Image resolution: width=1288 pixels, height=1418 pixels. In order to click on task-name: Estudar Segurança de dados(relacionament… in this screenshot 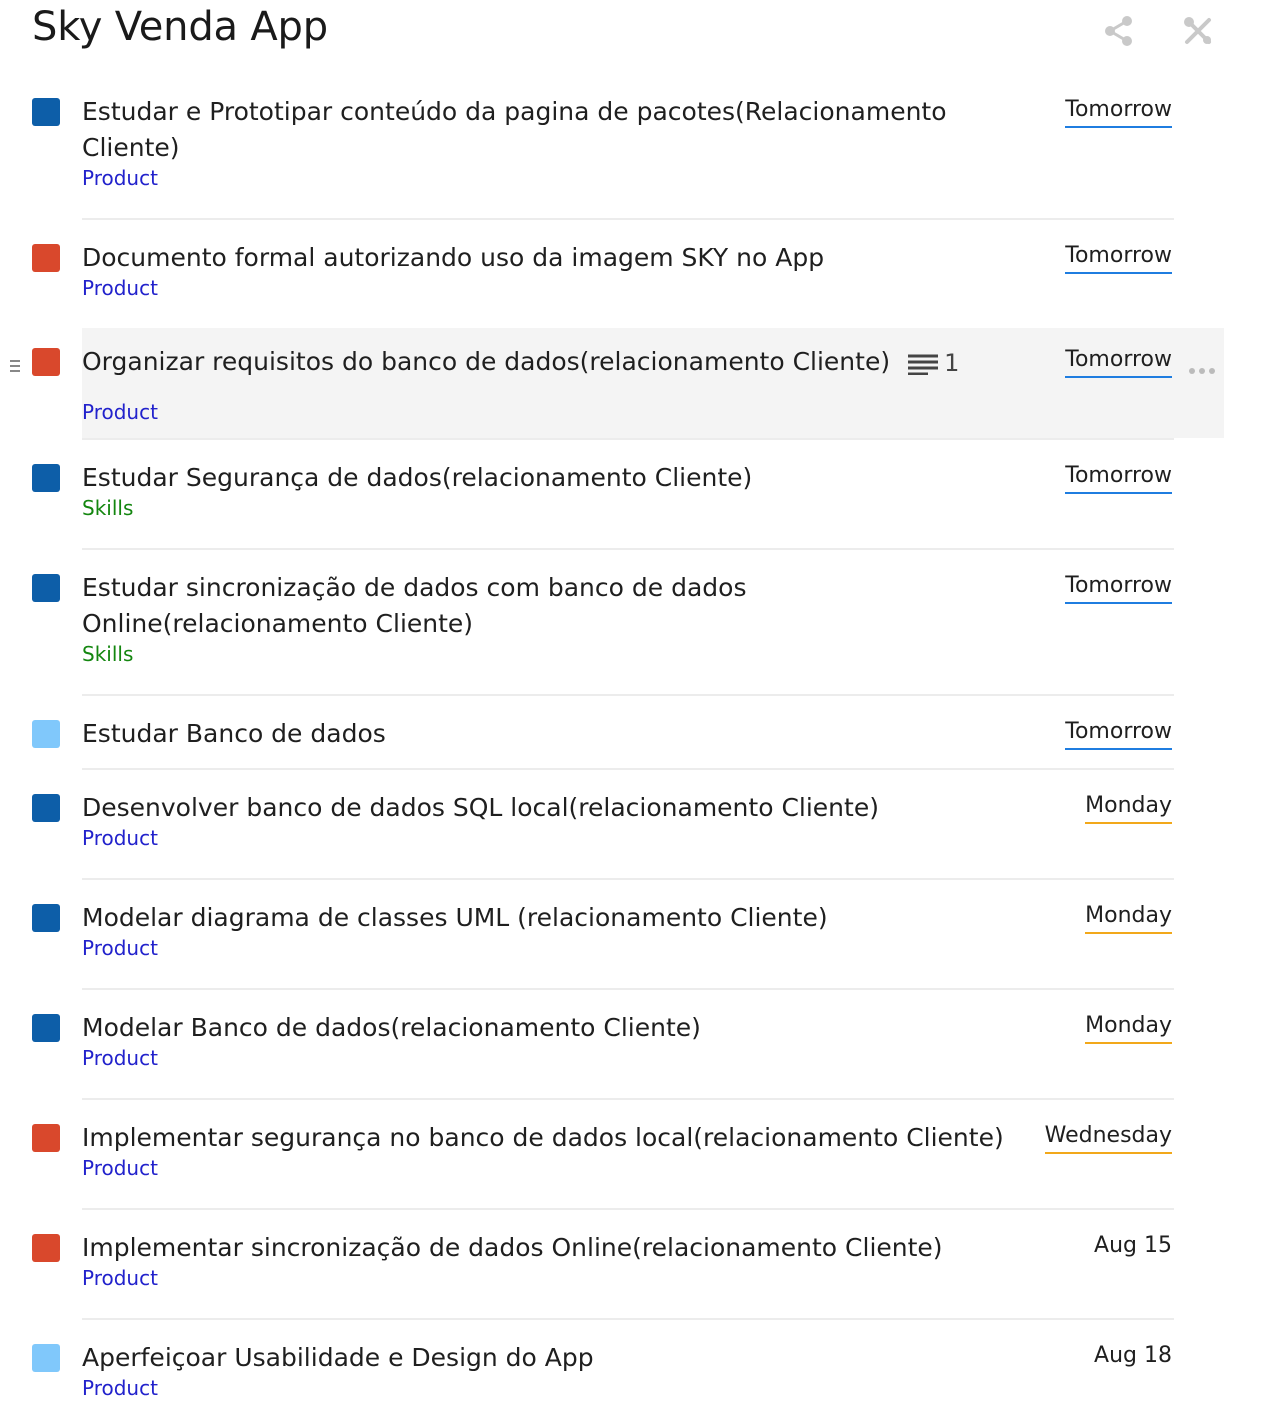, I will do `click(557, 478)`.